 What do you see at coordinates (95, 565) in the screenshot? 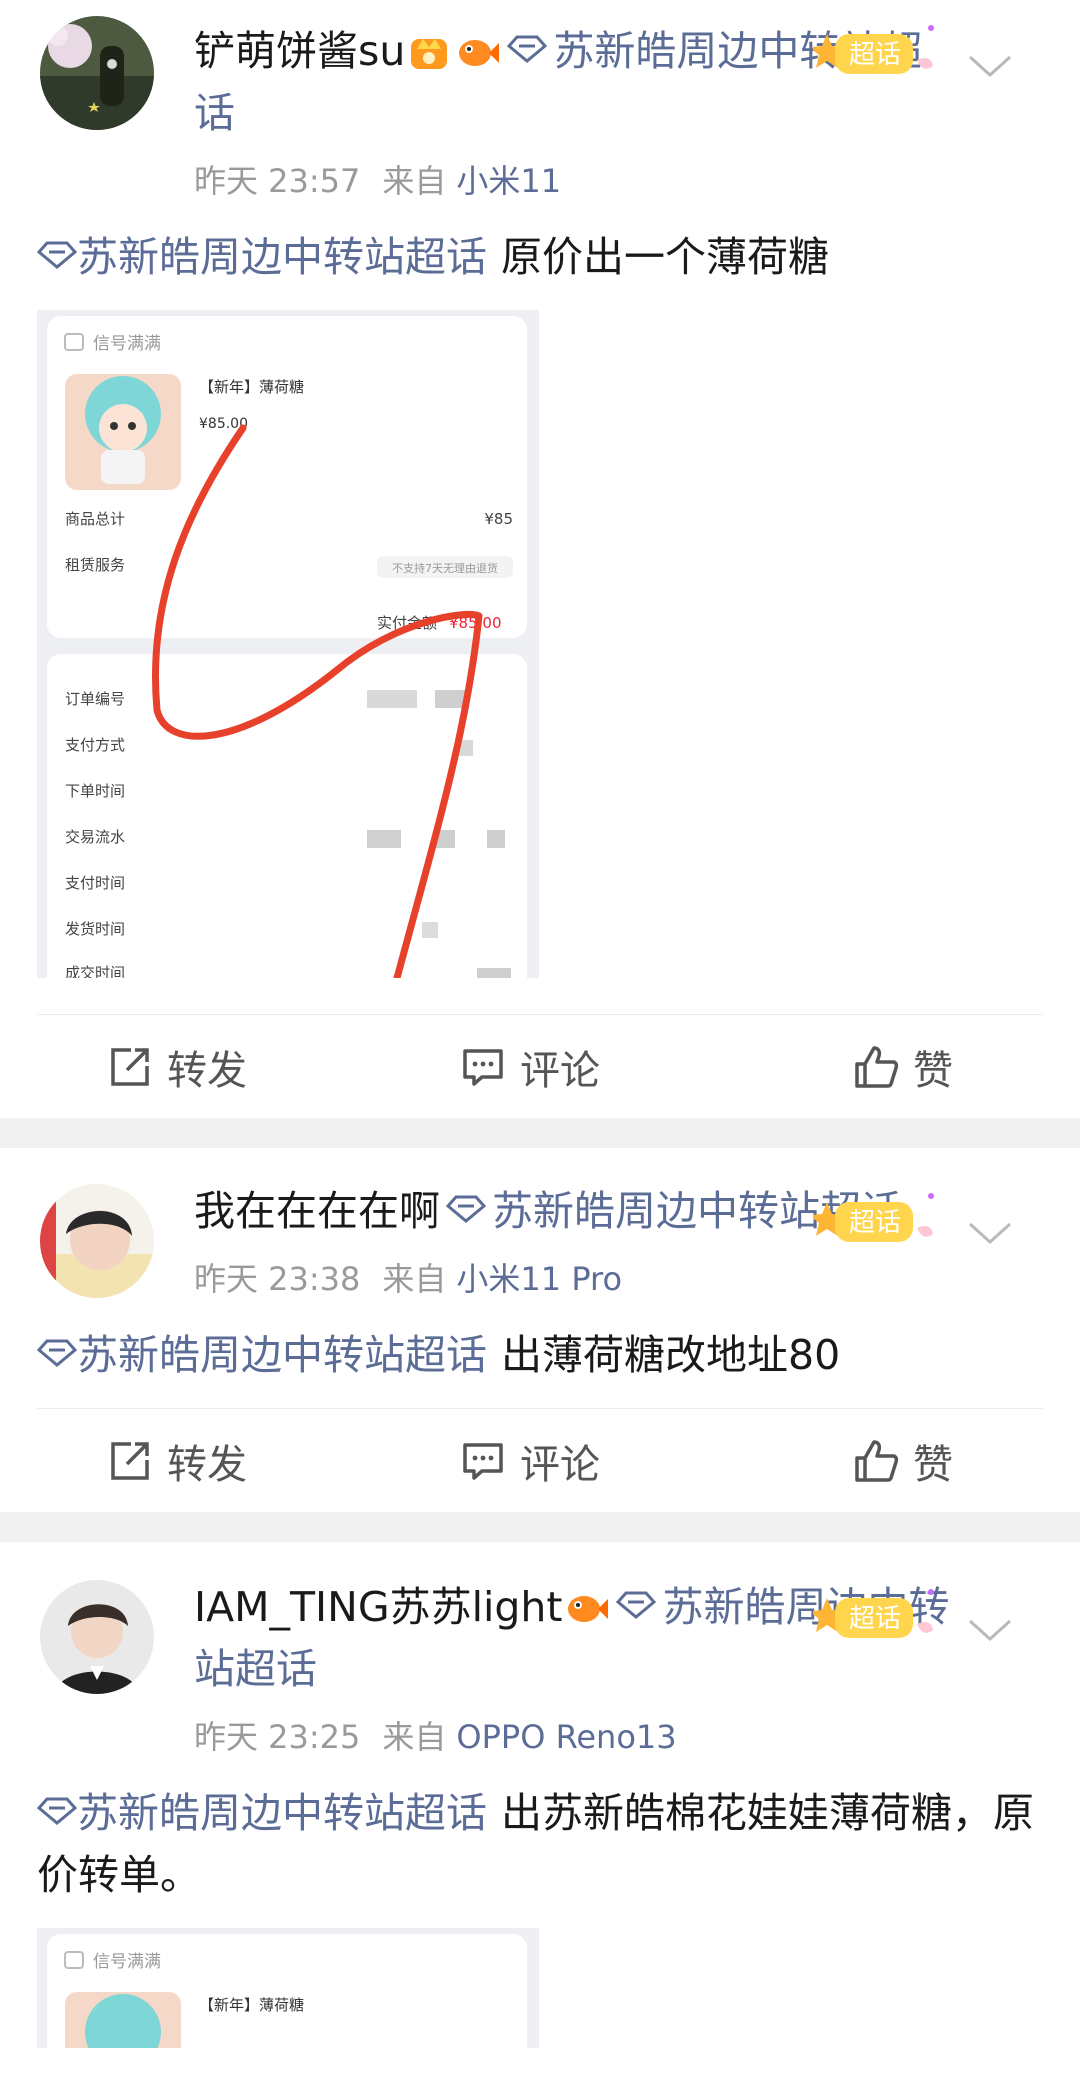
I see `service-label: 租赁服务` at bounding box center [95, 565].